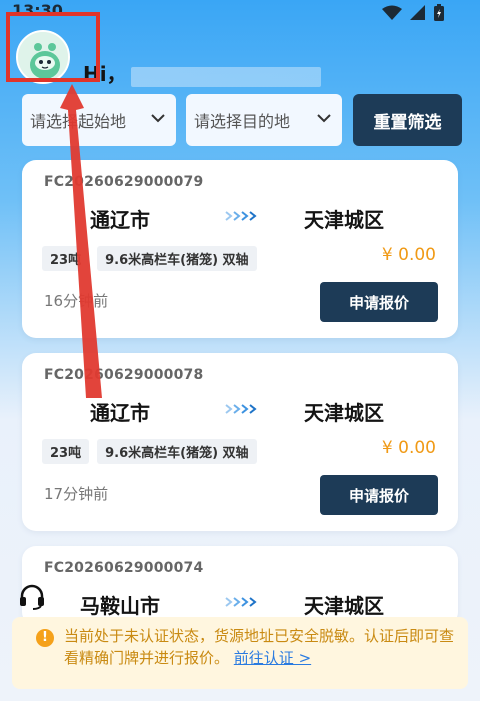 Image resolution: width=480 pixels, height=701 pixels. Describe the element at coordinates (120, 606) in the screenshot. I see `origin-city: 马鞍山市` at that location.